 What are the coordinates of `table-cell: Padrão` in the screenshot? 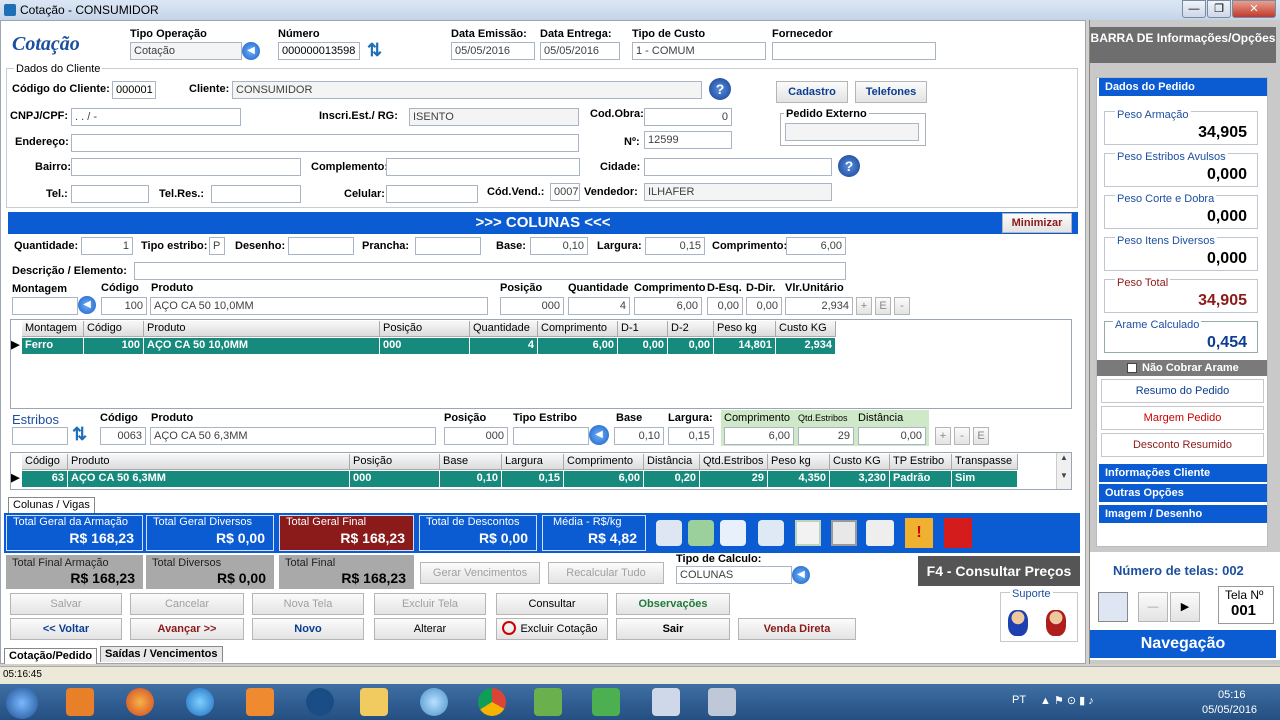 It's located at (921, 479).